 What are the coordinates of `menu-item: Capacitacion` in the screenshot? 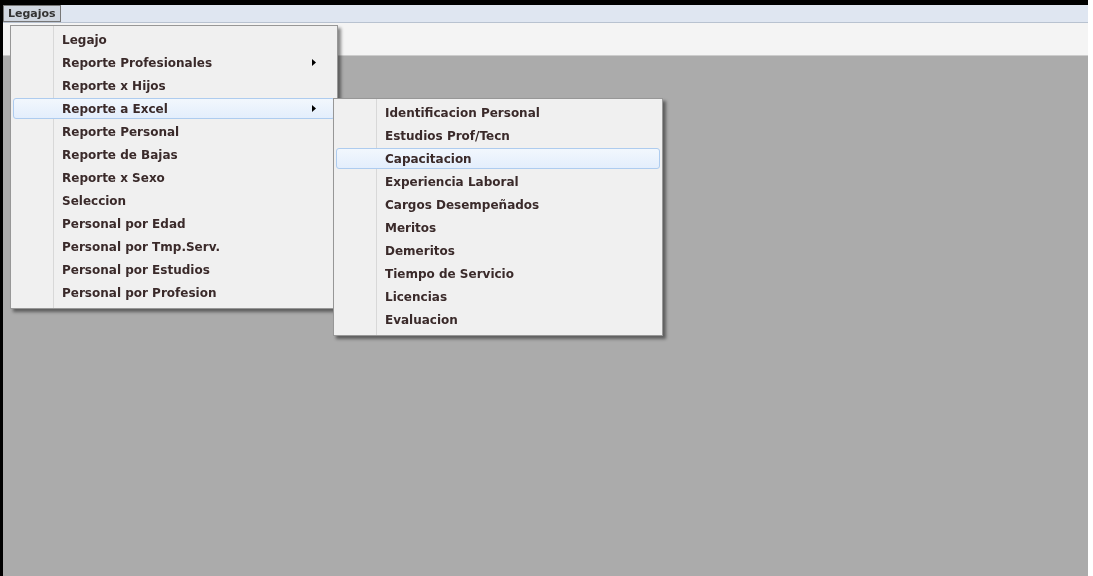 It's located at (498, 158).